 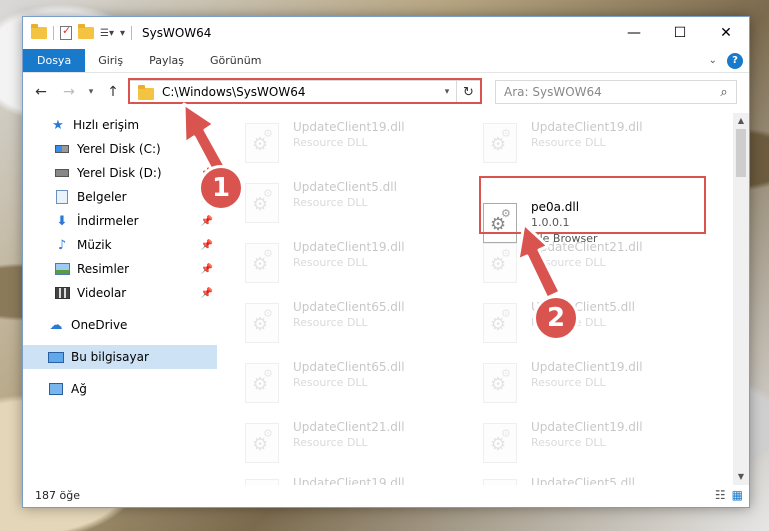 What do you see at coordinates (177, 33) in the screenshot?
I see `window-title: SysWOW64` at bounding box center [177, 33].